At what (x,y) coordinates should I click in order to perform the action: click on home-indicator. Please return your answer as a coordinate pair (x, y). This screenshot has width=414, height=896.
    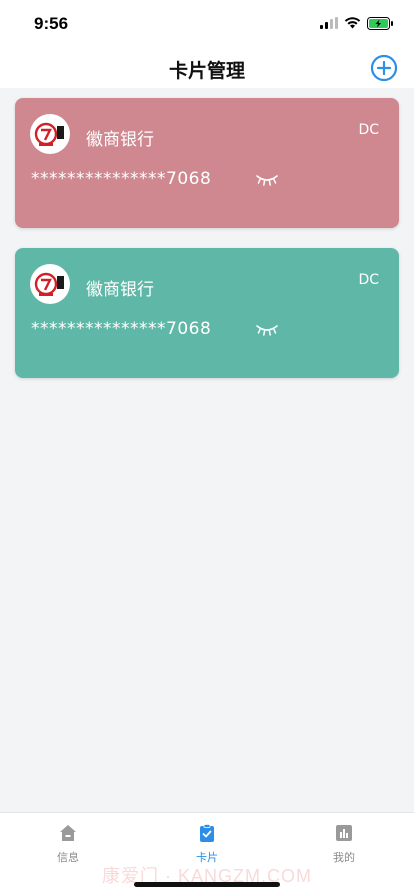
    Looking at the image, I should click on (207, 884).